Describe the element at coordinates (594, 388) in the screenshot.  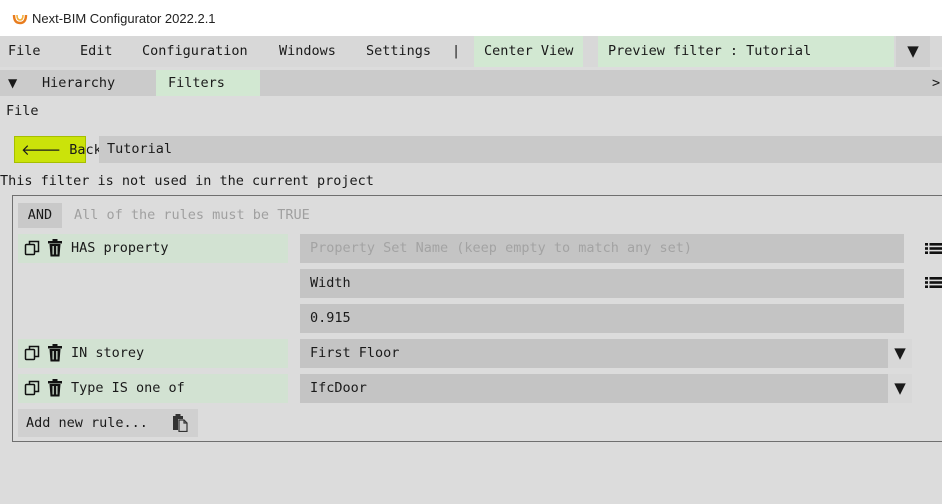
I see `type-select: IfcDoor` at that location.